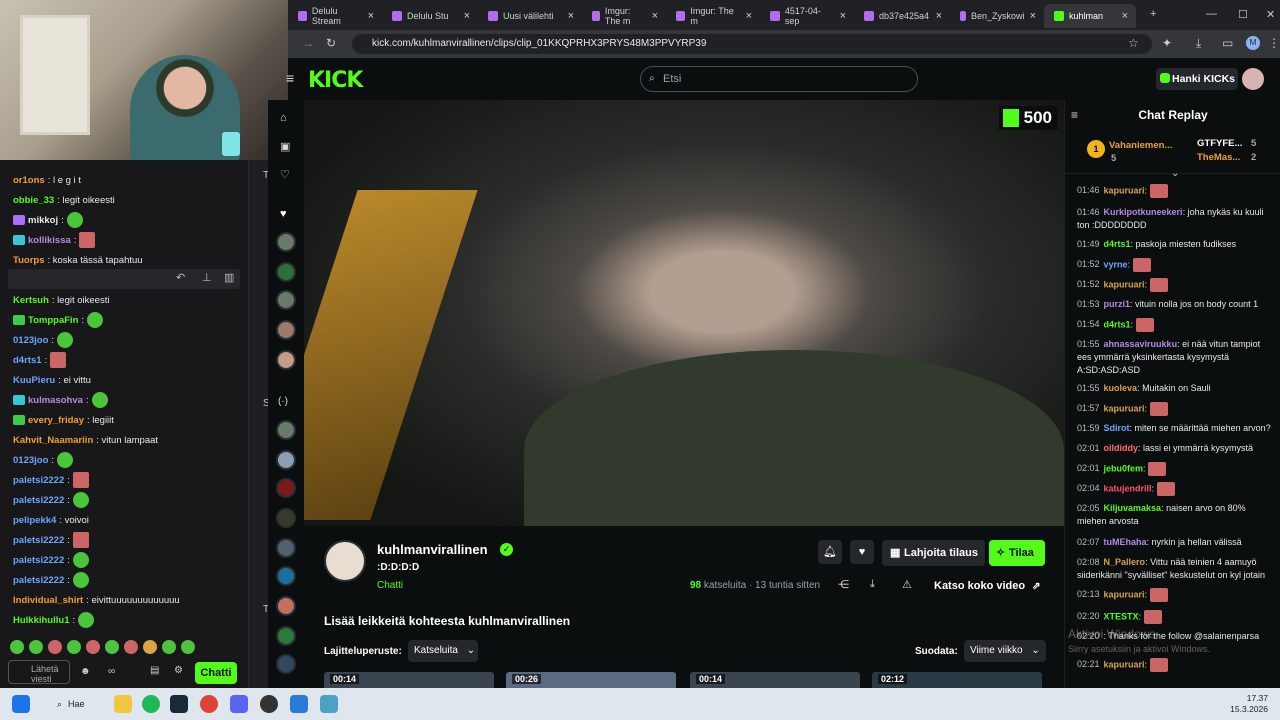 This screenshot has width=1280, height=720. What do you see at coordinates (209, 704) in the screenshot?
I see `chrome-icon` at bounding box center [209, 704].